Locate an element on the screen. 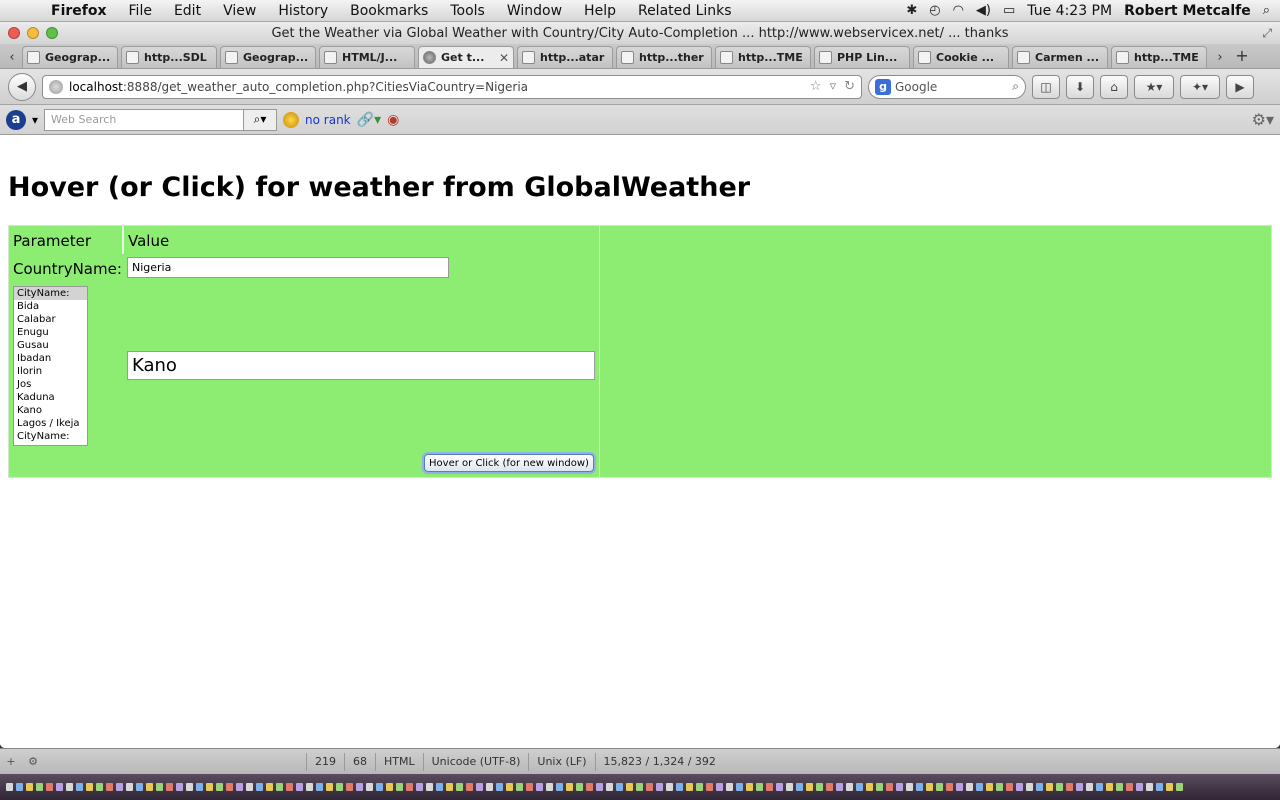 This screenshot has height=800, width=1280. close-tab-icon: ✕ is located at coordinates (504, 58).